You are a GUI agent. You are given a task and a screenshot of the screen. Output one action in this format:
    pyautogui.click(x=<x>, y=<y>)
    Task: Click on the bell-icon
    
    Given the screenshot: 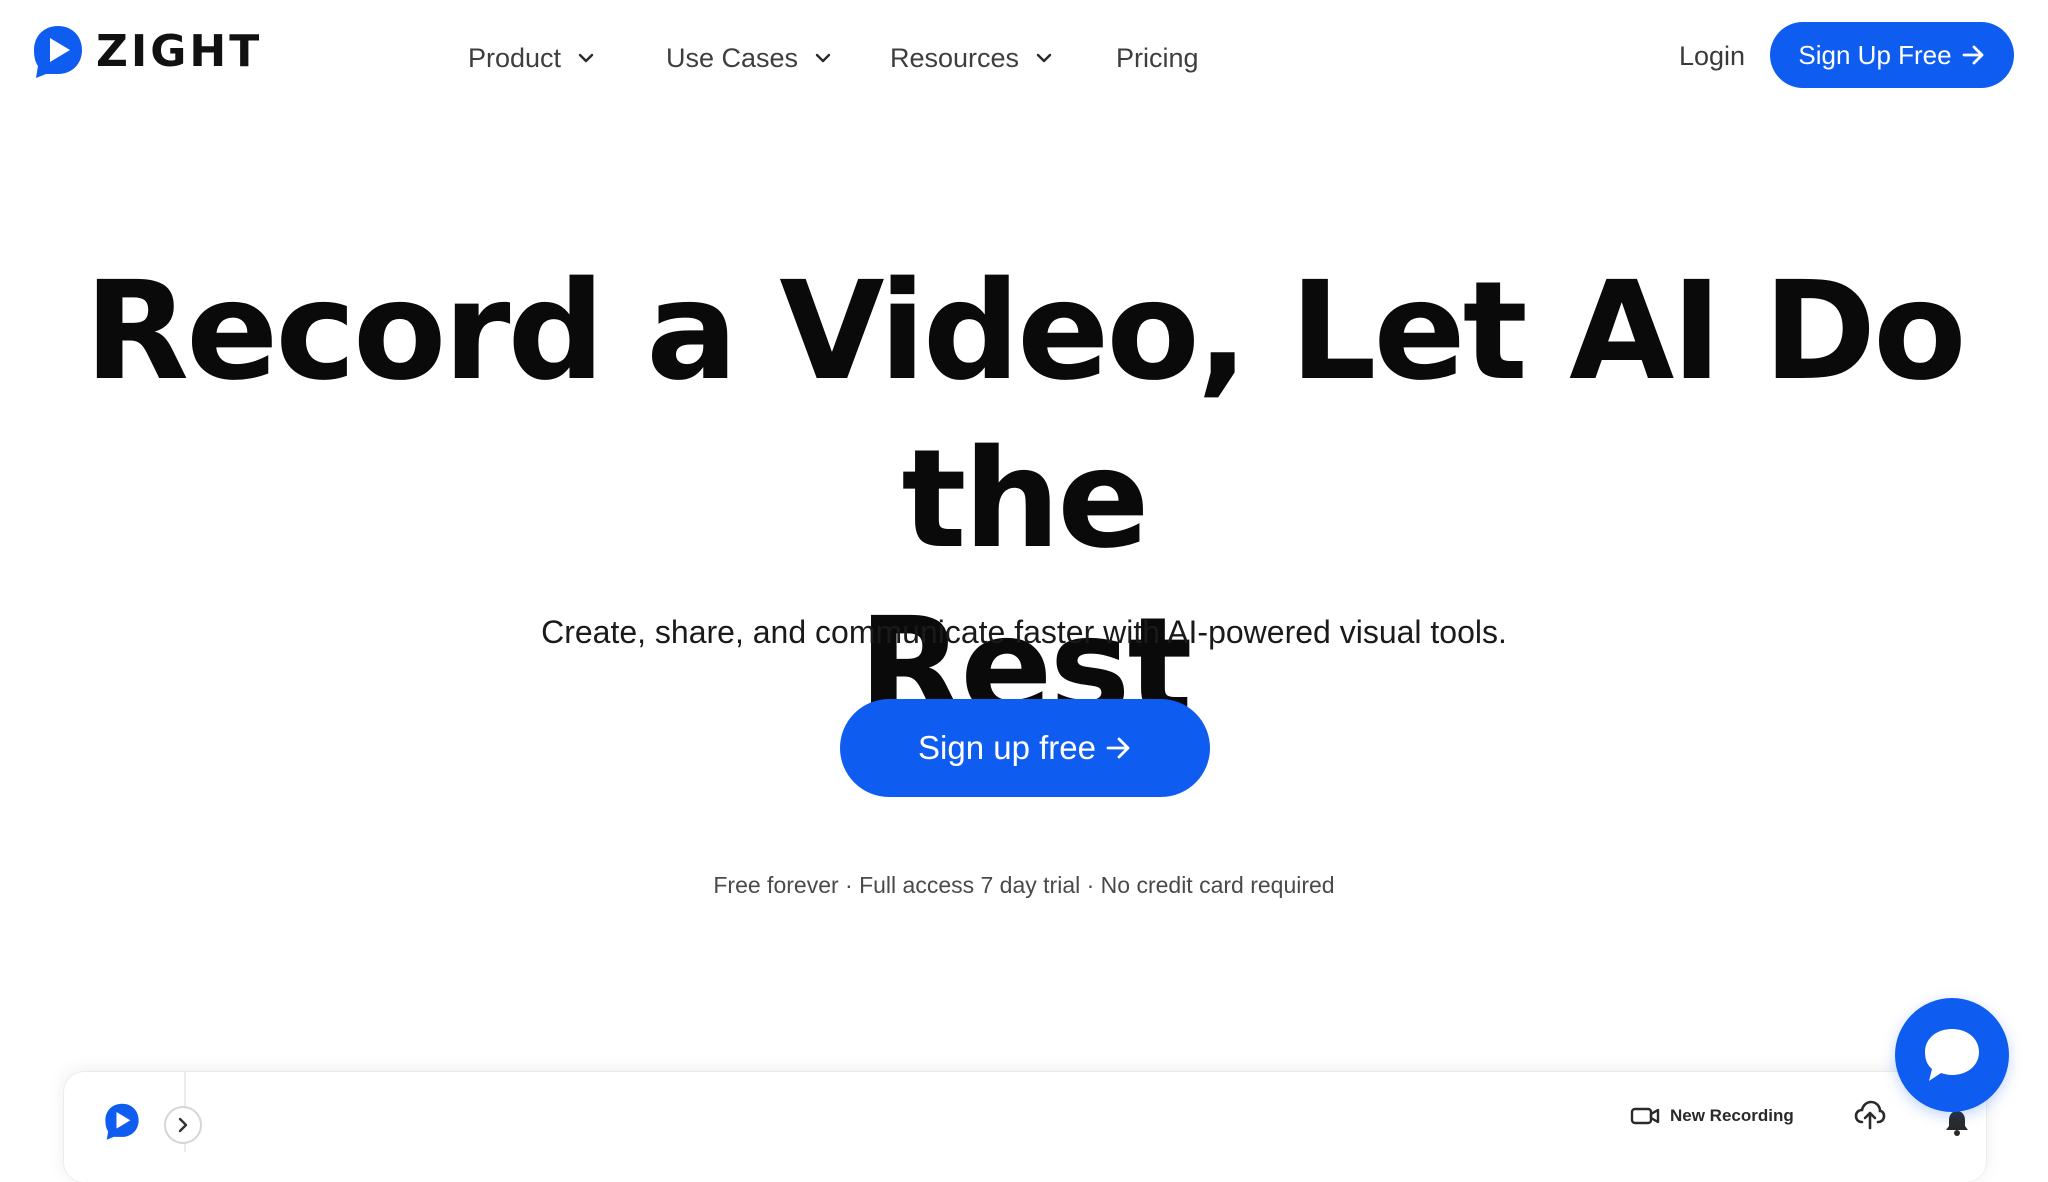 What is the action you would take?
    pyautogui.click(x=1957, y=1122)
    